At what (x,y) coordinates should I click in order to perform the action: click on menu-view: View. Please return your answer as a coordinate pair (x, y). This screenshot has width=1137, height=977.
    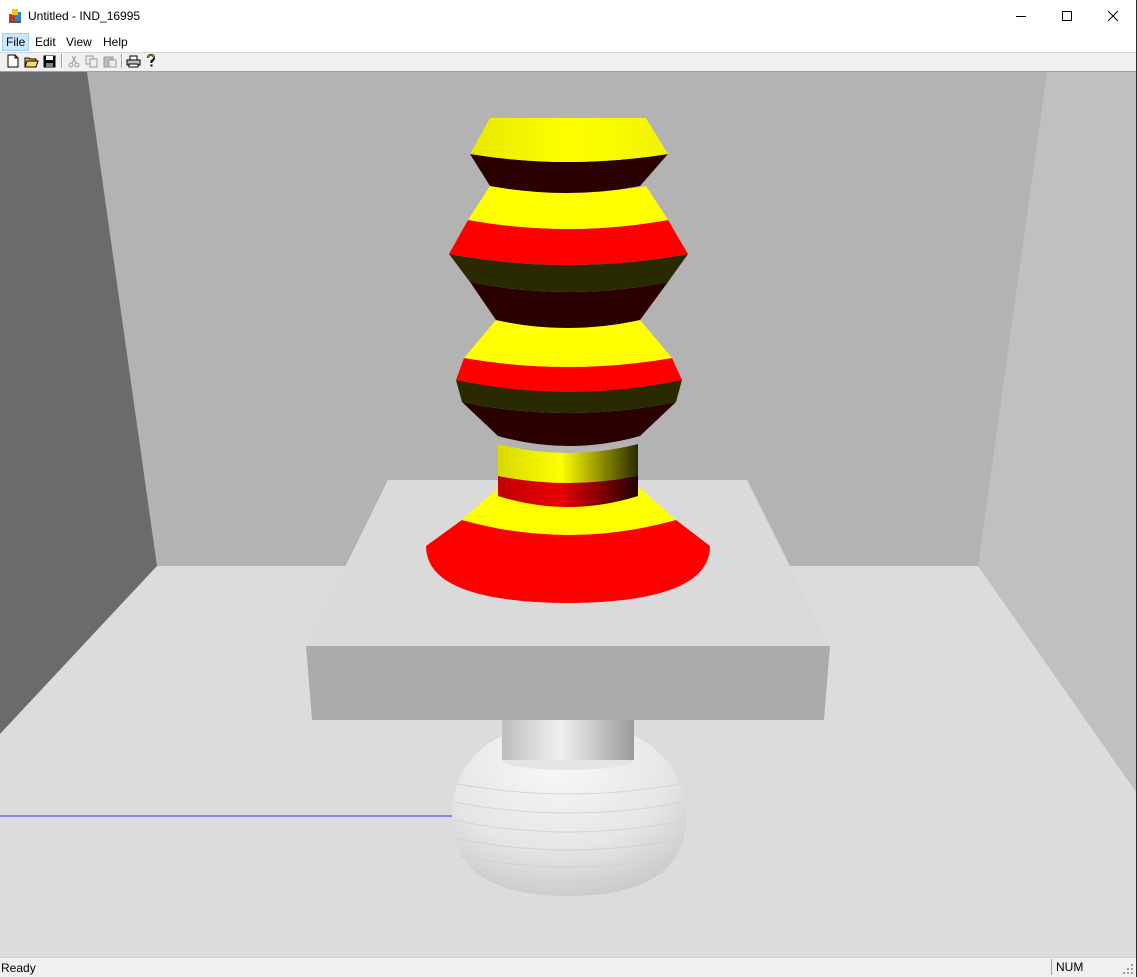
    Looking at the image, I should click on (79, 42).